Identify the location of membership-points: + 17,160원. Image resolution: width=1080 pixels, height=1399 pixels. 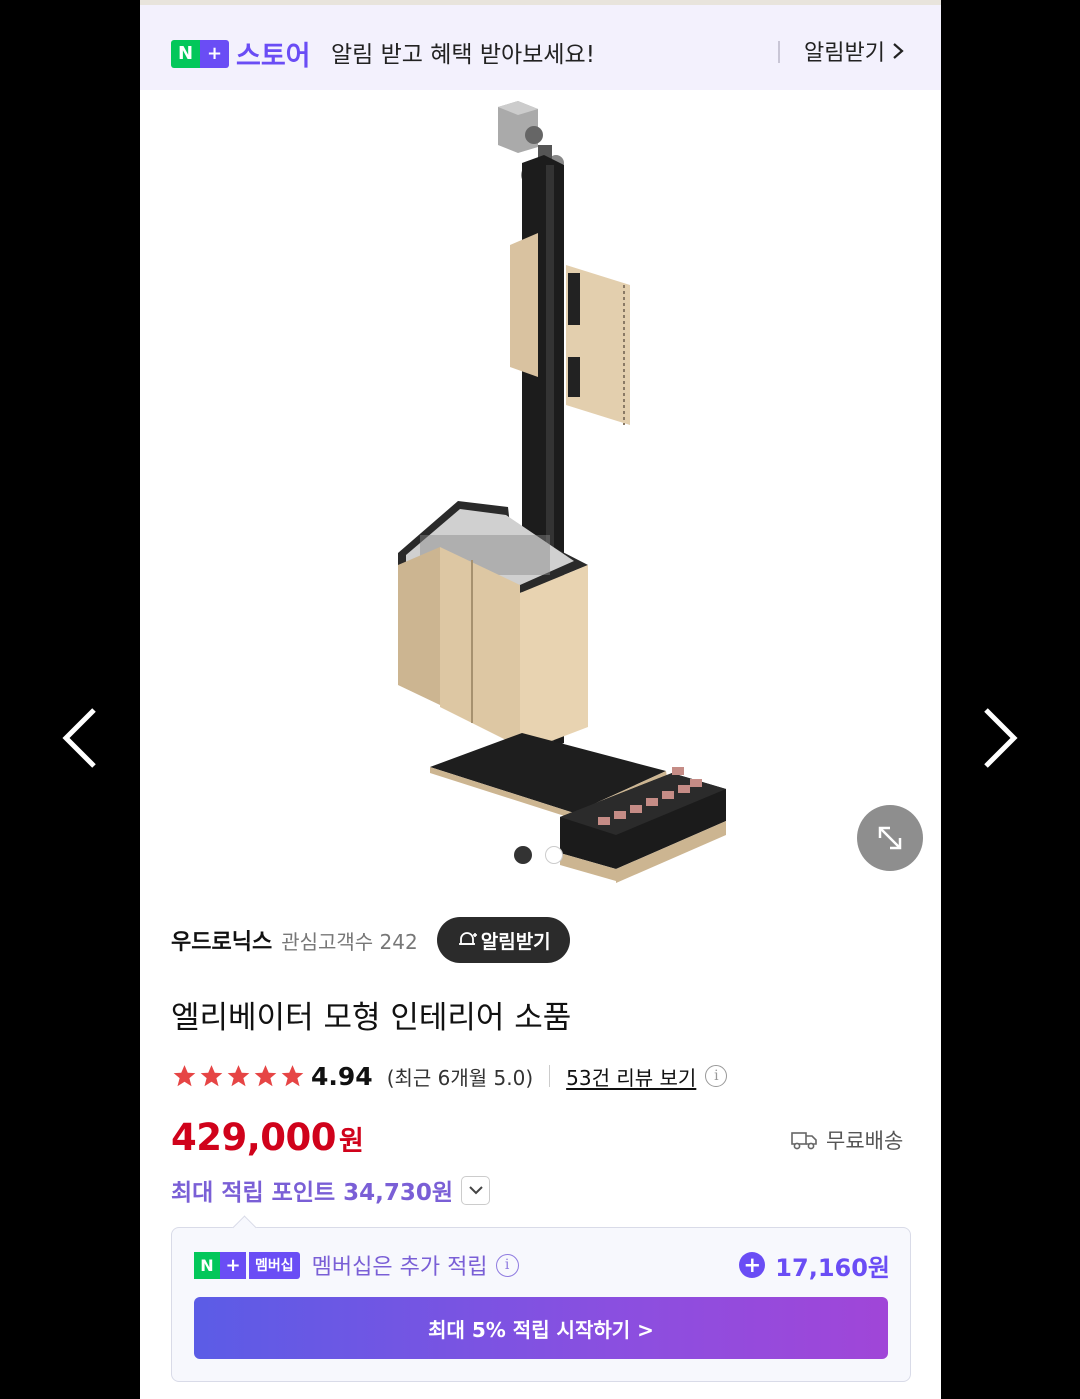
(814, 1265).